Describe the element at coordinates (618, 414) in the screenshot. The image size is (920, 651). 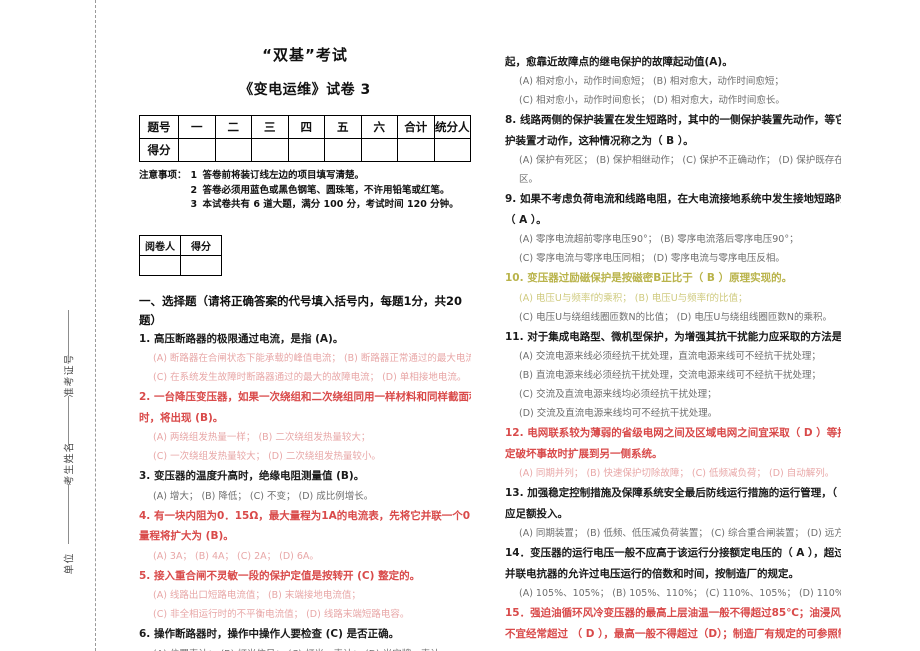
I see `right-option-line-18: (D) 交流及直流电源来线均可不经抗干扰处理。` at that location.